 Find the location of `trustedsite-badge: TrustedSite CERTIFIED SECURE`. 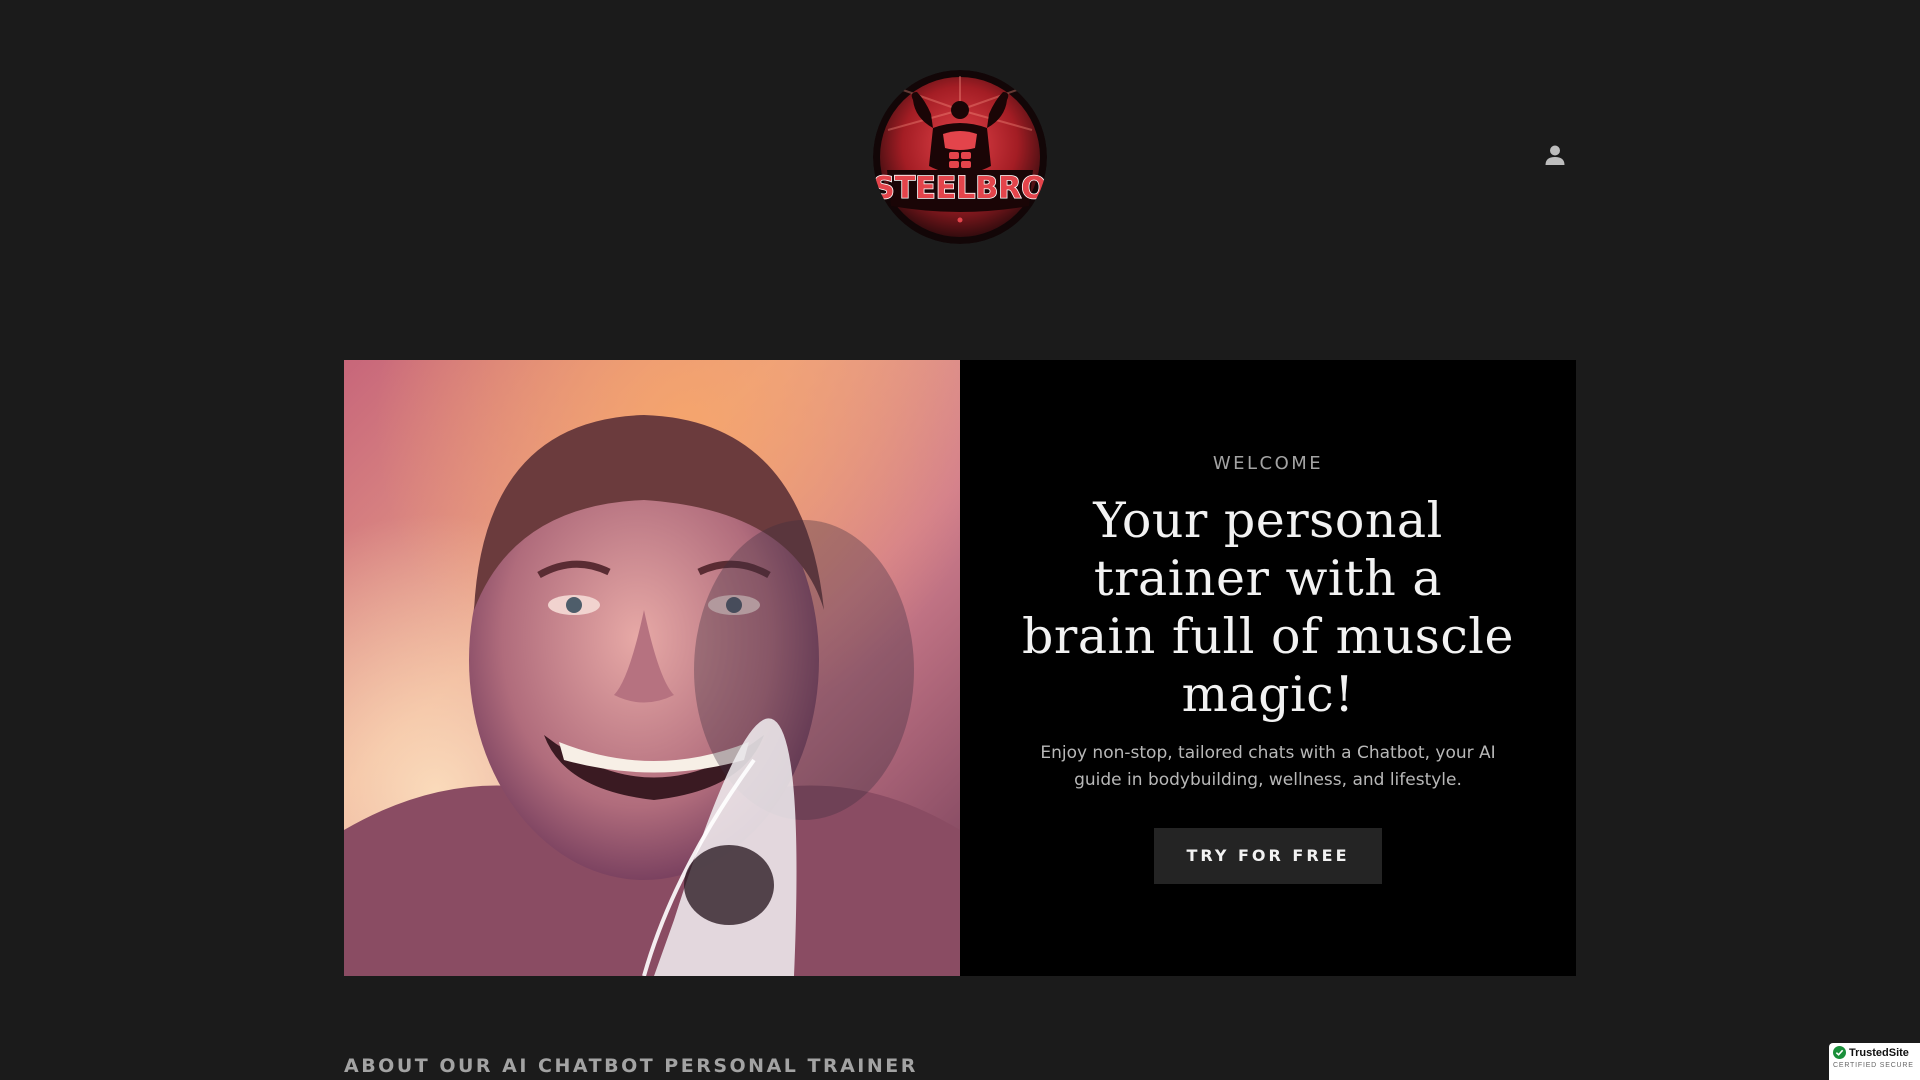

trustedsite-badge: TrustedSite CERTIFIED SECURE is located at coordinates (1874, 1061).